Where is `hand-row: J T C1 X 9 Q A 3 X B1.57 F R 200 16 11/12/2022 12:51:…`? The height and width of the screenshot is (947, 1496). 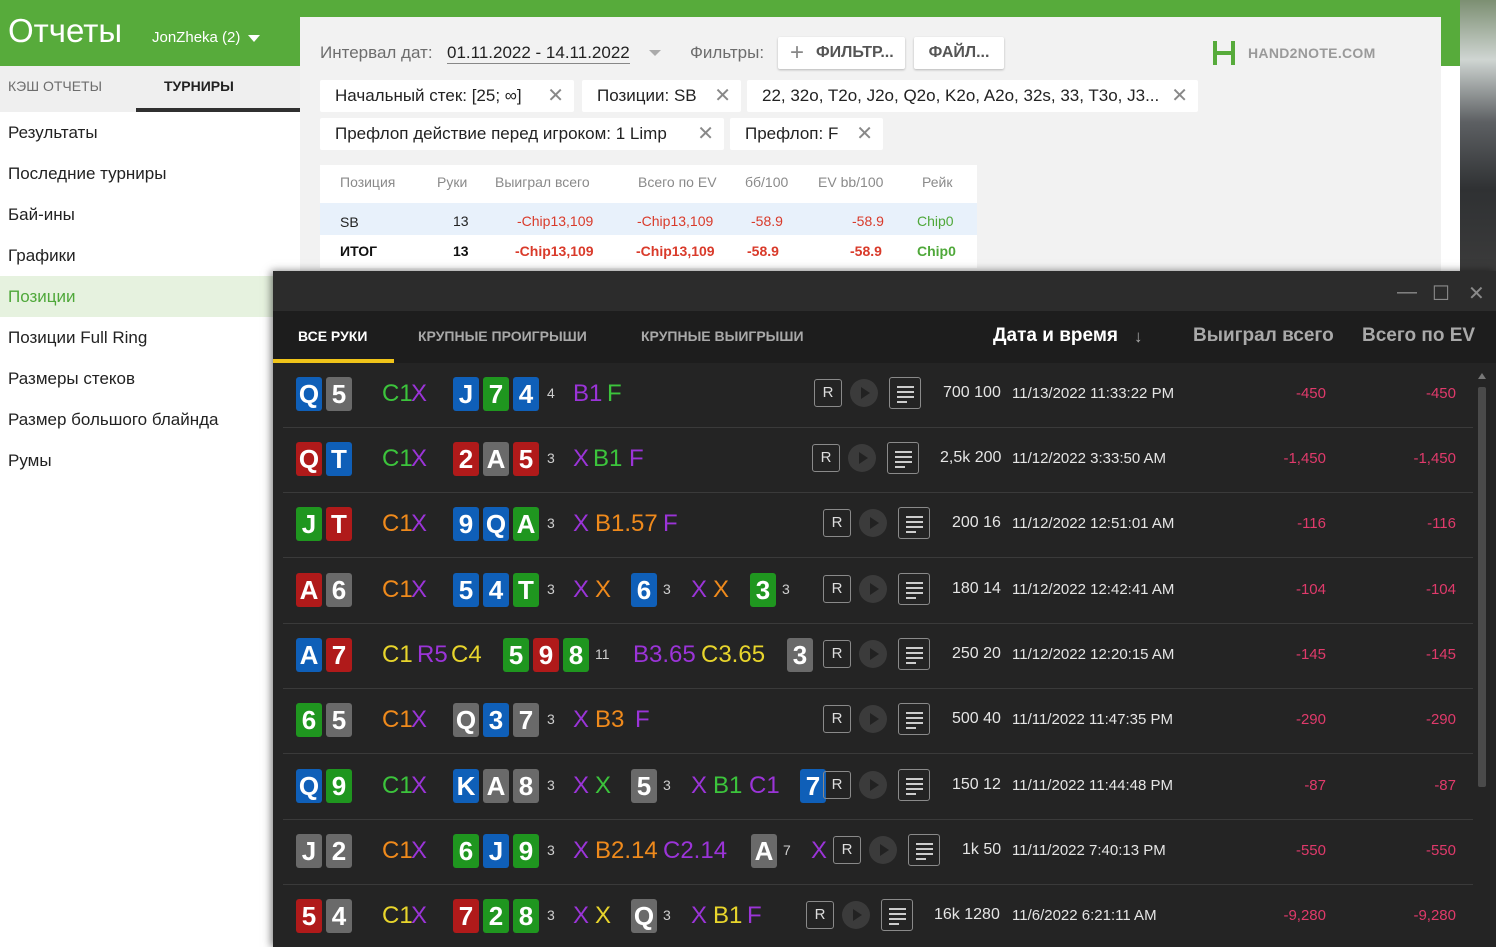 hand-row: J T C1 X 9 Q A 3 X B1.57 F R 200 16 11/12/2022 12:51:… is located at coordinates (878, 525).